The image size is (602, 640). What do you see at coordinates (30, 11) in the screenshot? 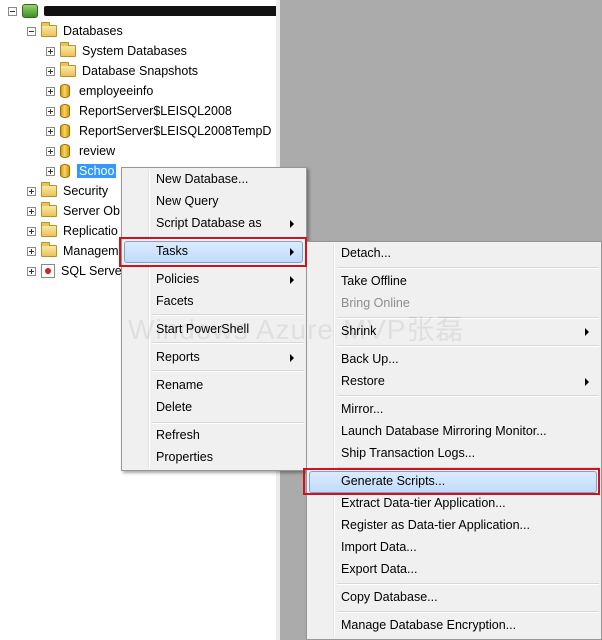
I see `server-icon` at bounding box center [30, 11].